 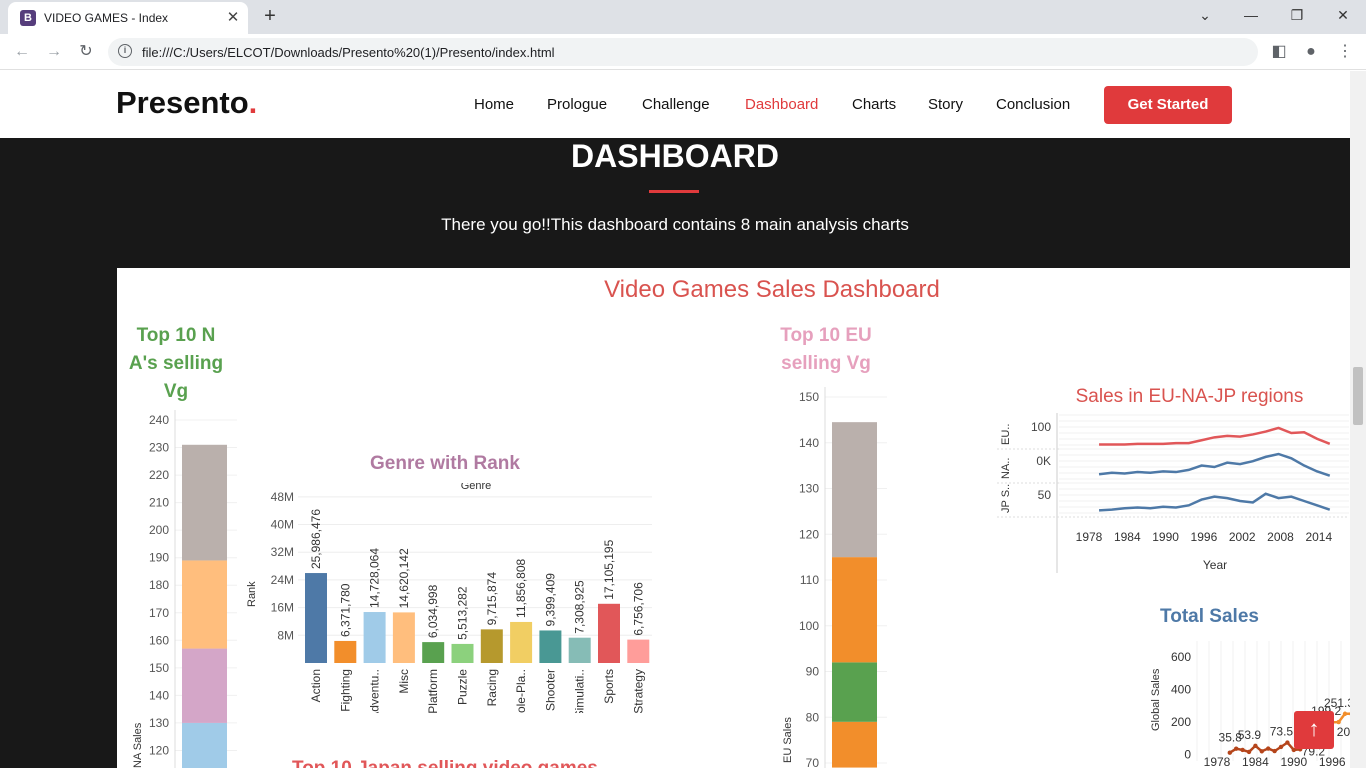 What do you see at coordinates (433, 611) in the screenshot?
I see `genre-bar-value-label: 6,034,998` at bounding box center [433, 611].